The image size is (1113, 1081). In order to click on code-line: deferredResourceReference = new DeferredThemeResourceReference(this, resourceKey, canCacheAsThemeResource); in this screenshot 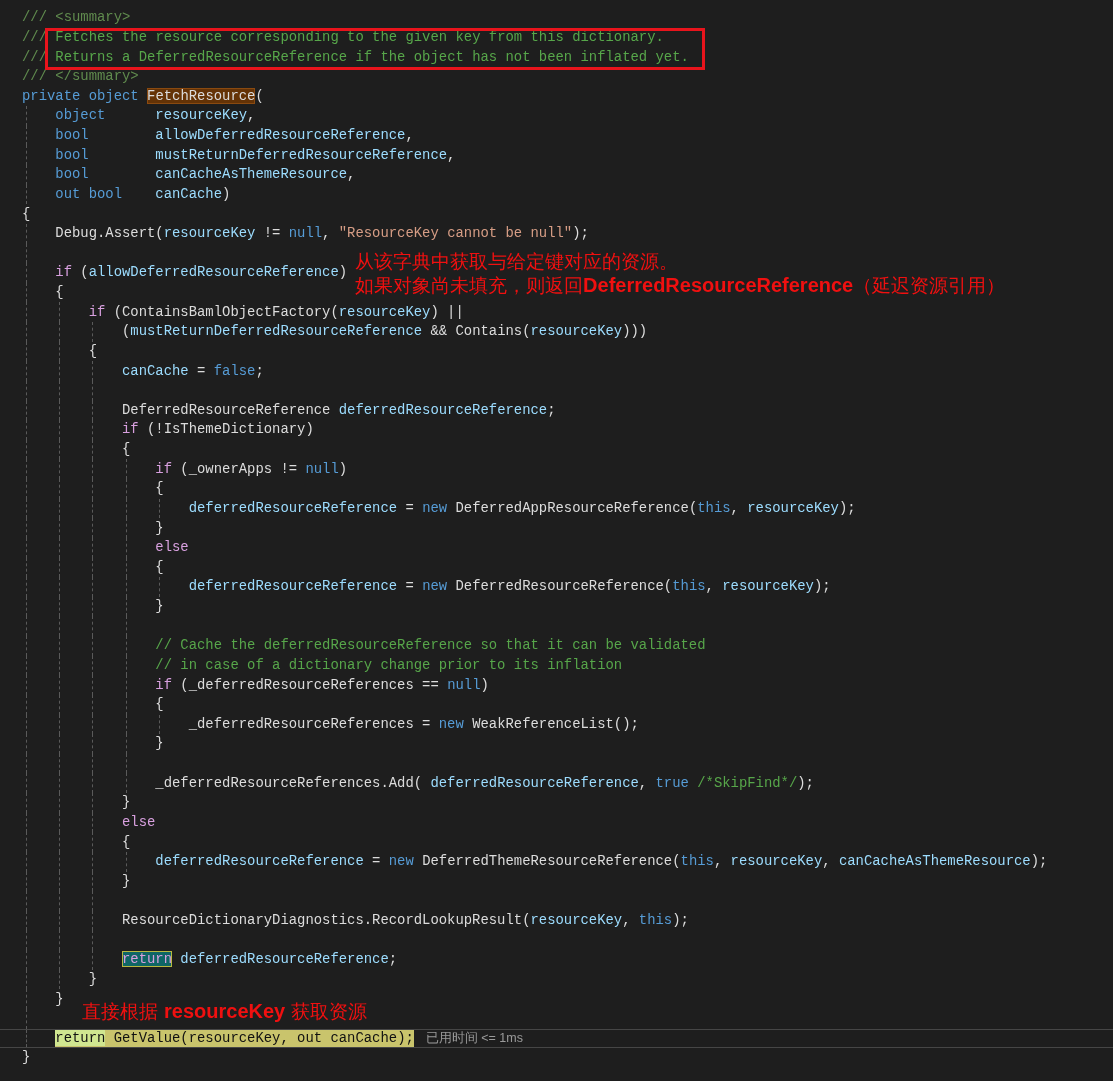, I will do `click(601, 862)`.